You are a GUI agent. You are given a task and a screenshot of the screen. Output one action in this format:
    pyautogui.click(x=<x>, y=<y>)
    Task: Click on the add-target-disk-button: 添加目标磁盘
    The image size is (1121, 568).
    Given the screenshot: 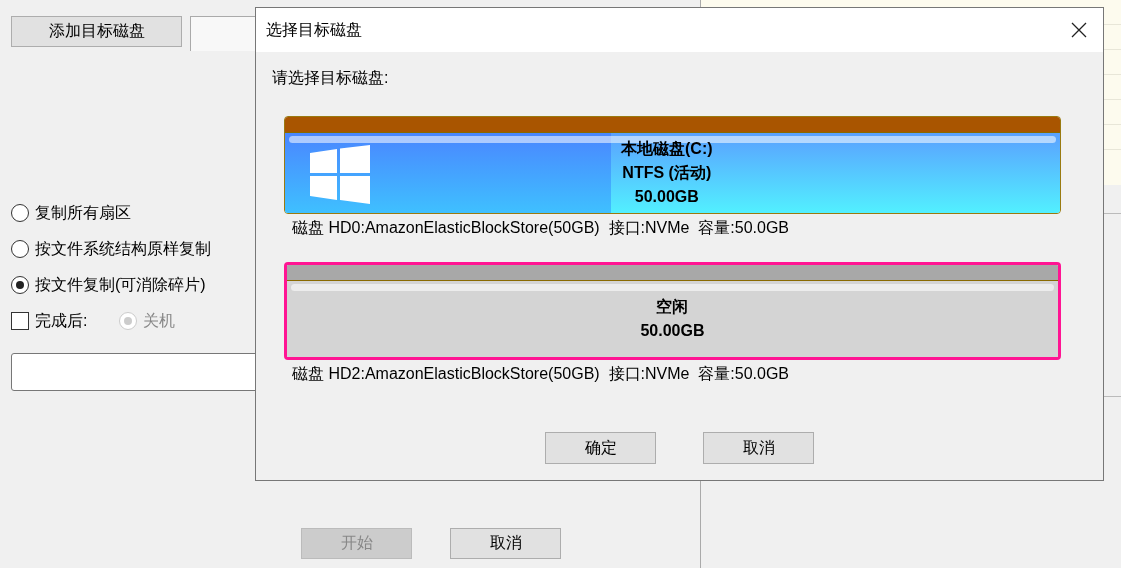 What is the action you would take?
    pyautogui.click(x=96, y=31)
    